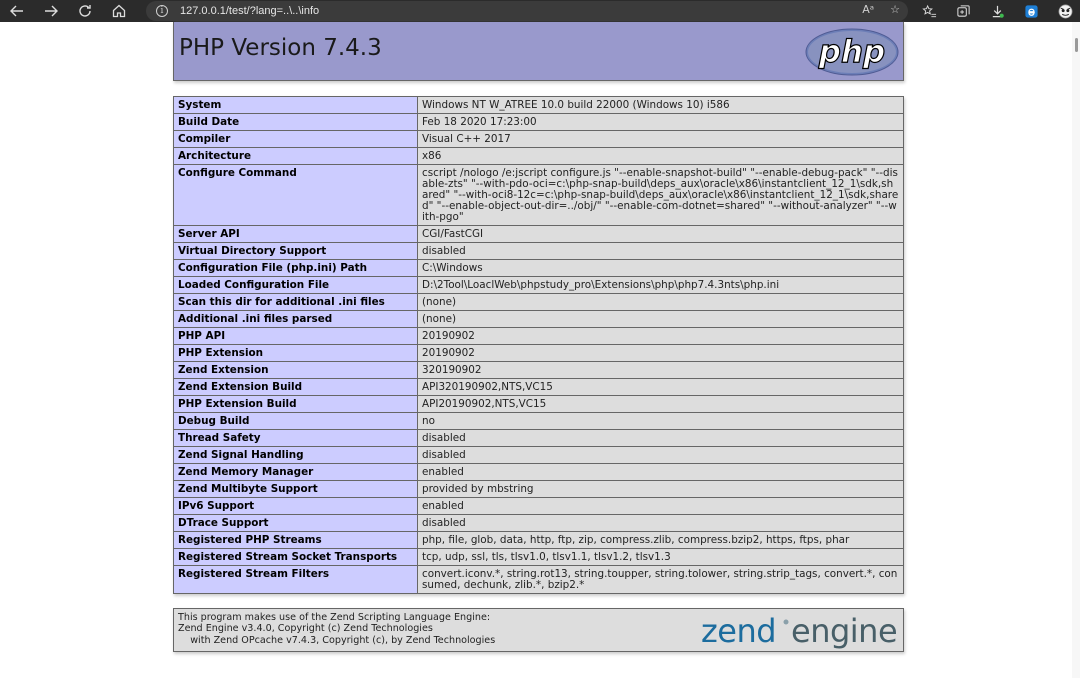  Describe the element at coordinates (660, 387) in the screenshot. I see `info-row-value: API320190902,NTS,VC15` at that location.